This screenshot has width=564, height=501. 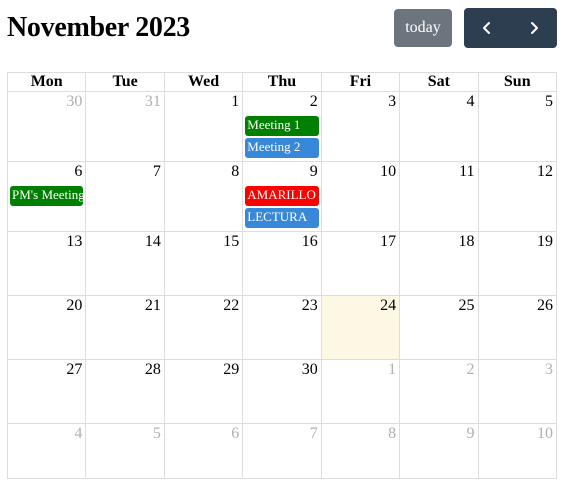 I want to click on week-row: 13 14 15 16 17 18 19, so click(x=282, y=264).